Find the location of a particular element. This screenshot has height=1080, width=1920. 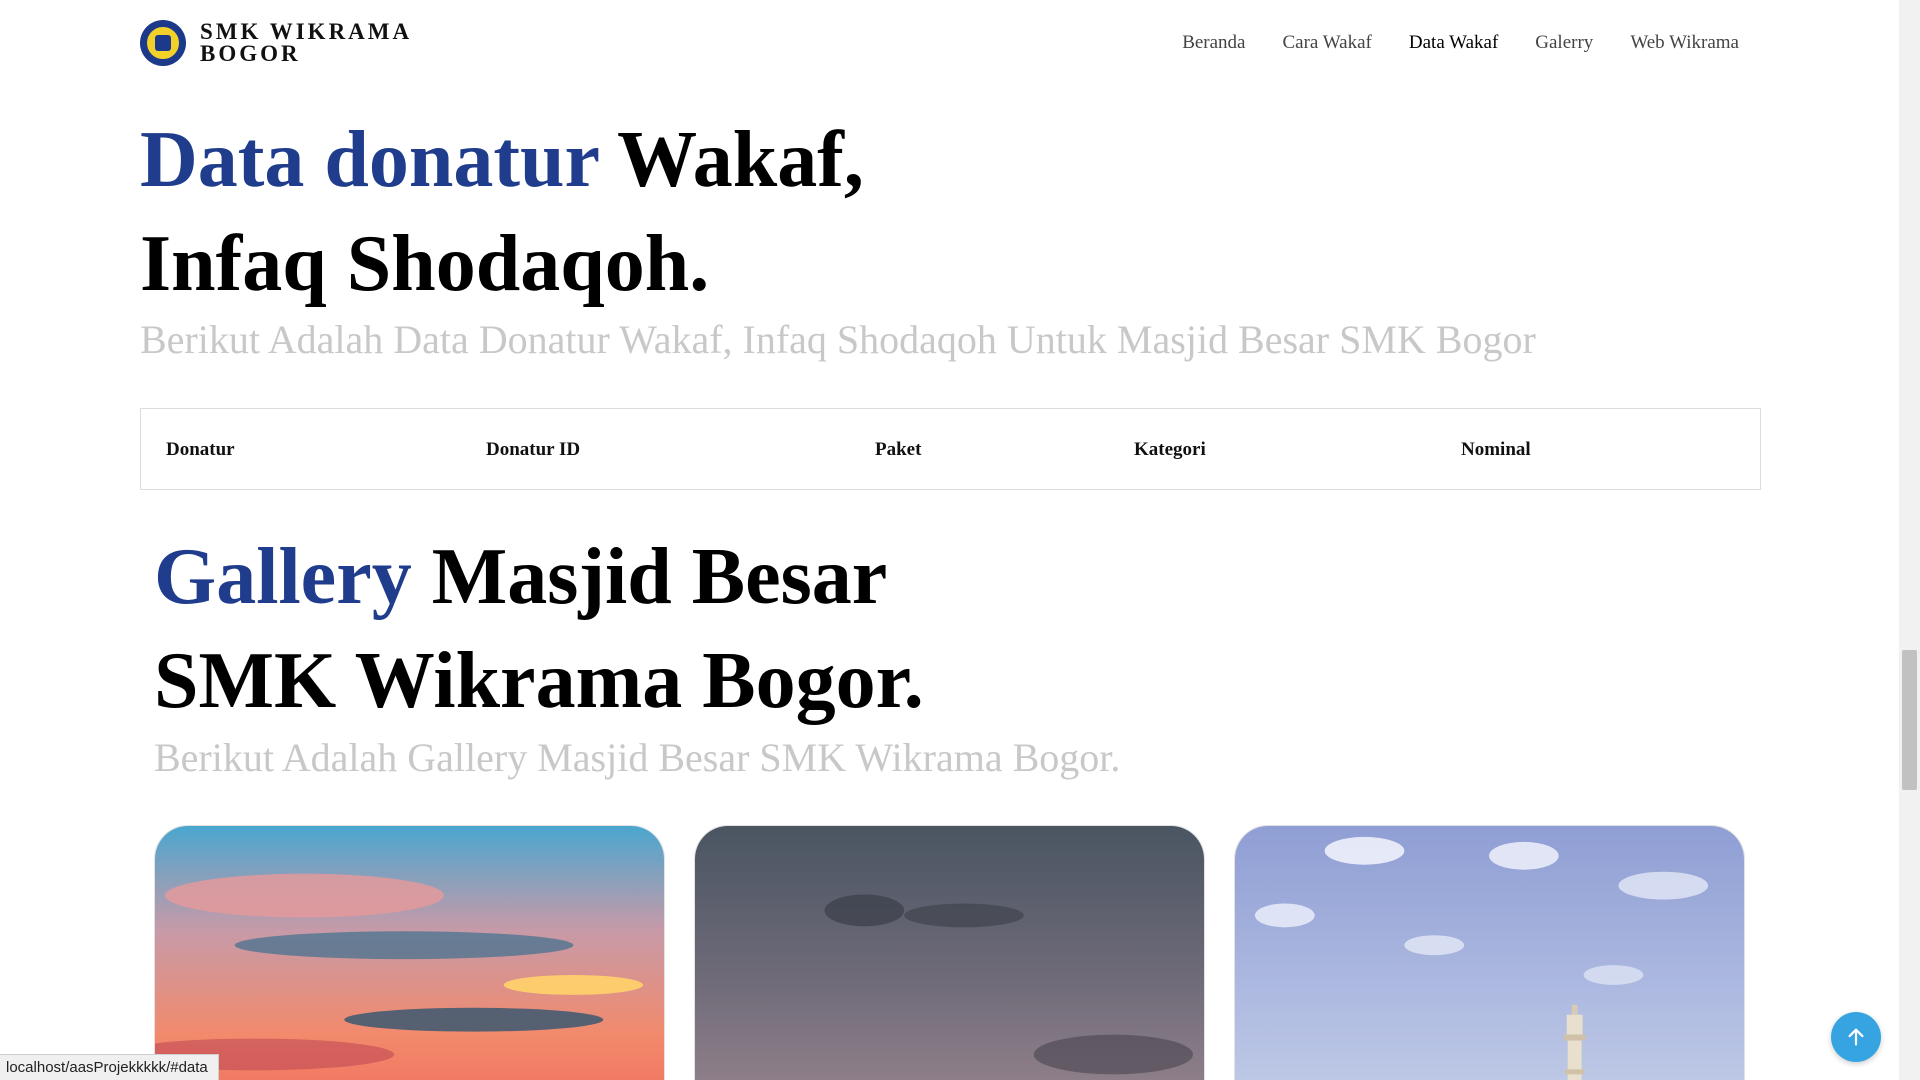

school-logo-icon is located at coordinates (163, 43).